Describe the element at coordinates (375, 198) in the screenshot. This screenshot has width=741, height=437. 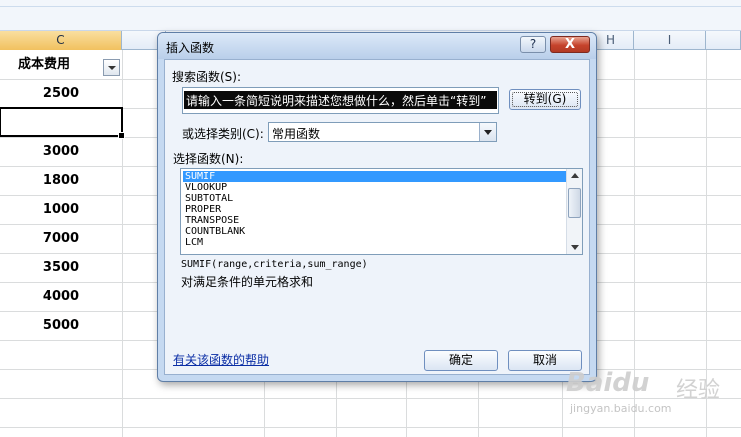
I see `function-item-subtotal: SUBTOTAL` at that location.